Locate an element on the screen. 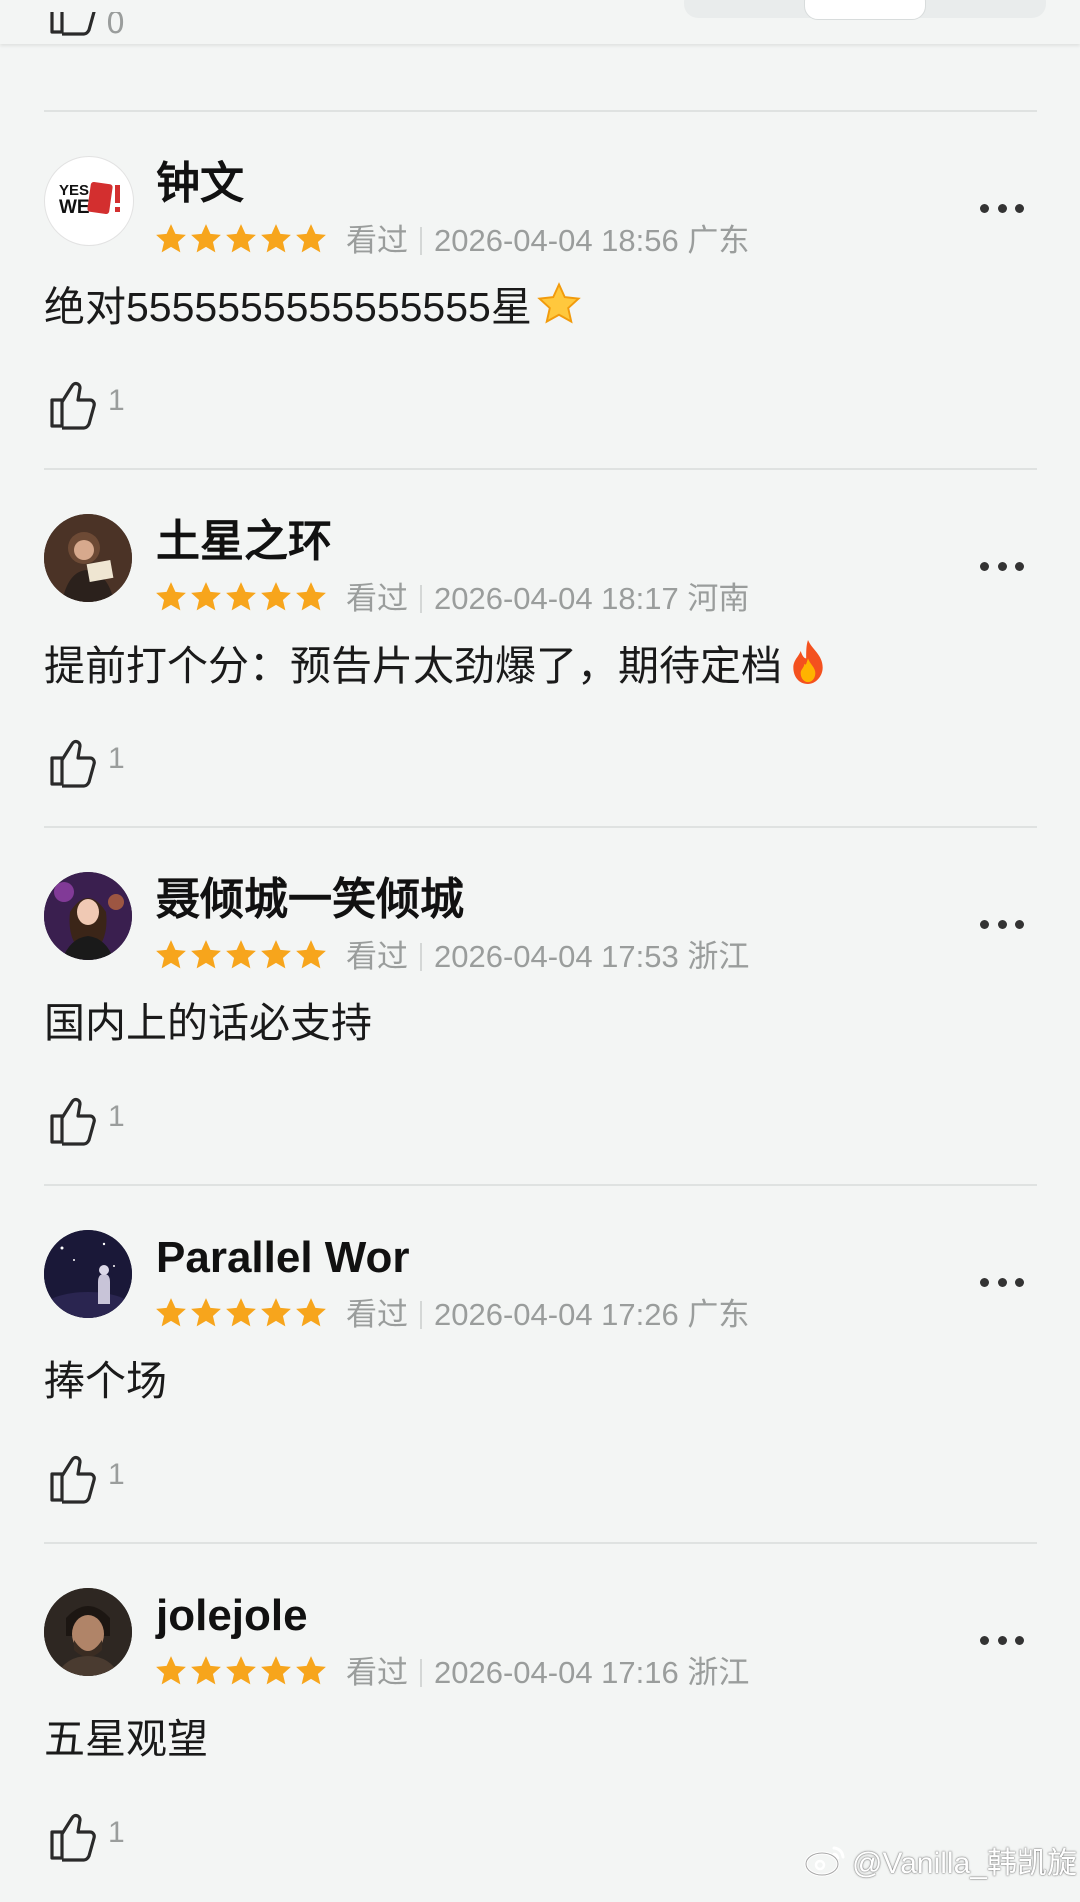 The height and width of the screenshot is (1902, 1080). username: 聂倾城一笑倾城 is located at coordinates (310, 900).